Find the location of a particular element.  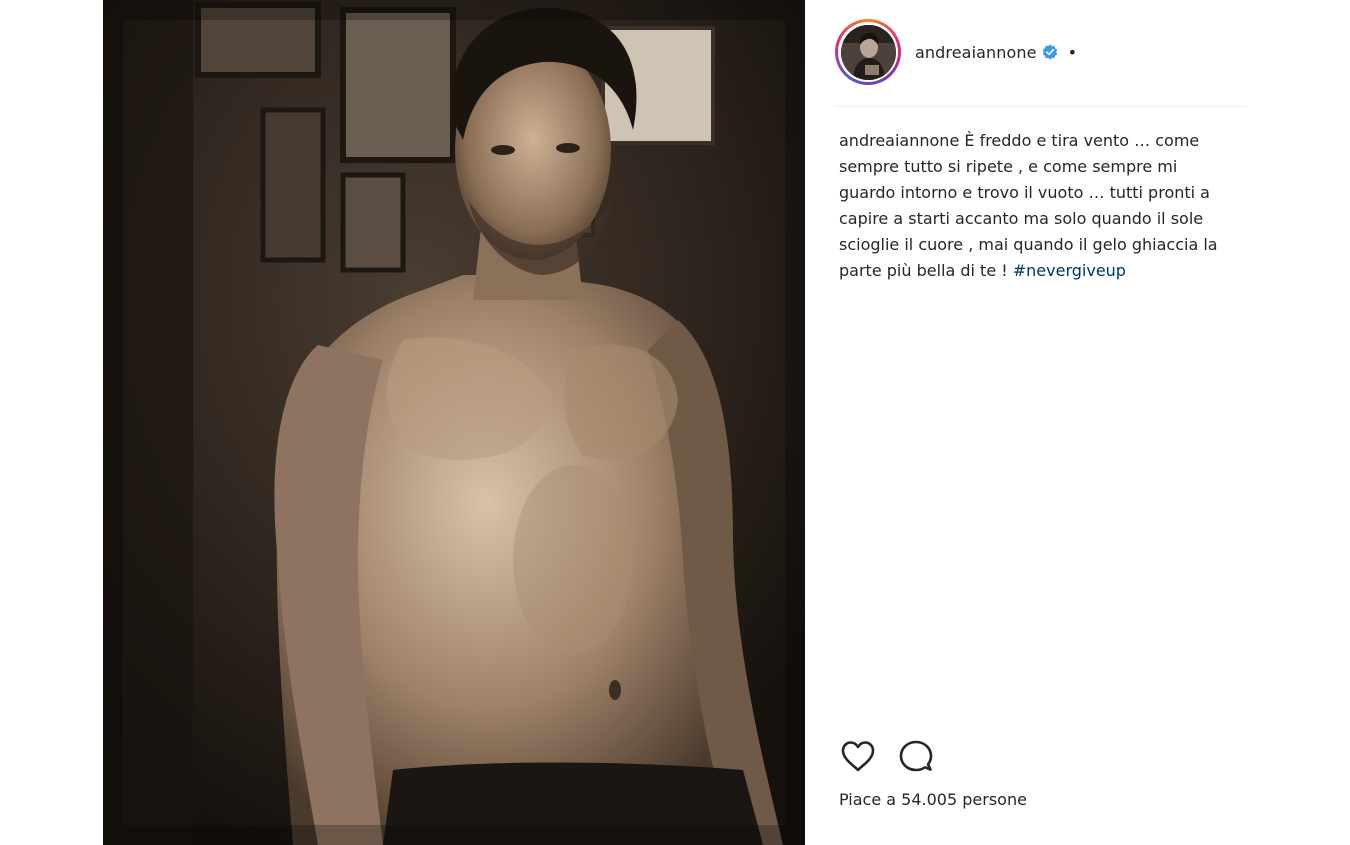

likes-count: Piace a 54.005 persone is located at coordinates (933, 799).